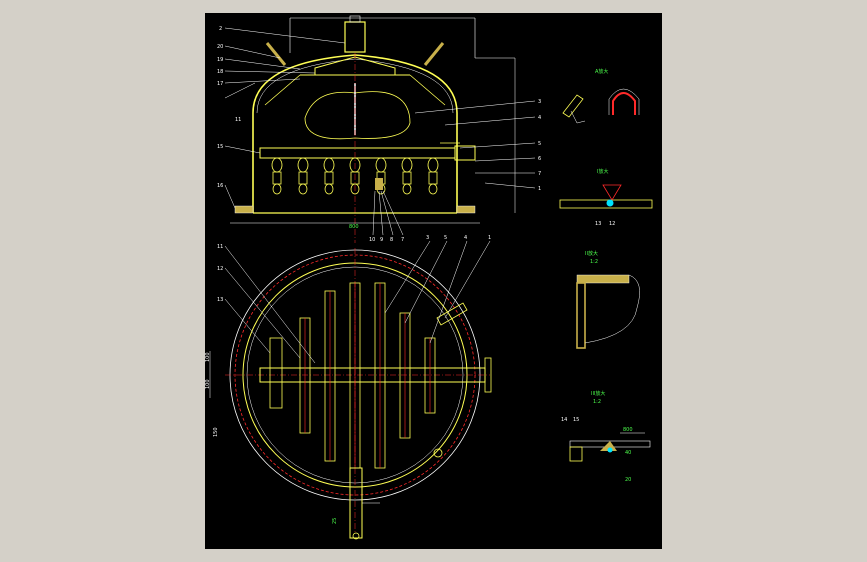 The width and height of the screenshot is (867, 562). What do you see at coordinates (591, 253) in the screenshot?
I see `detail-c-title: II放大` at bounding box center [591, 253].